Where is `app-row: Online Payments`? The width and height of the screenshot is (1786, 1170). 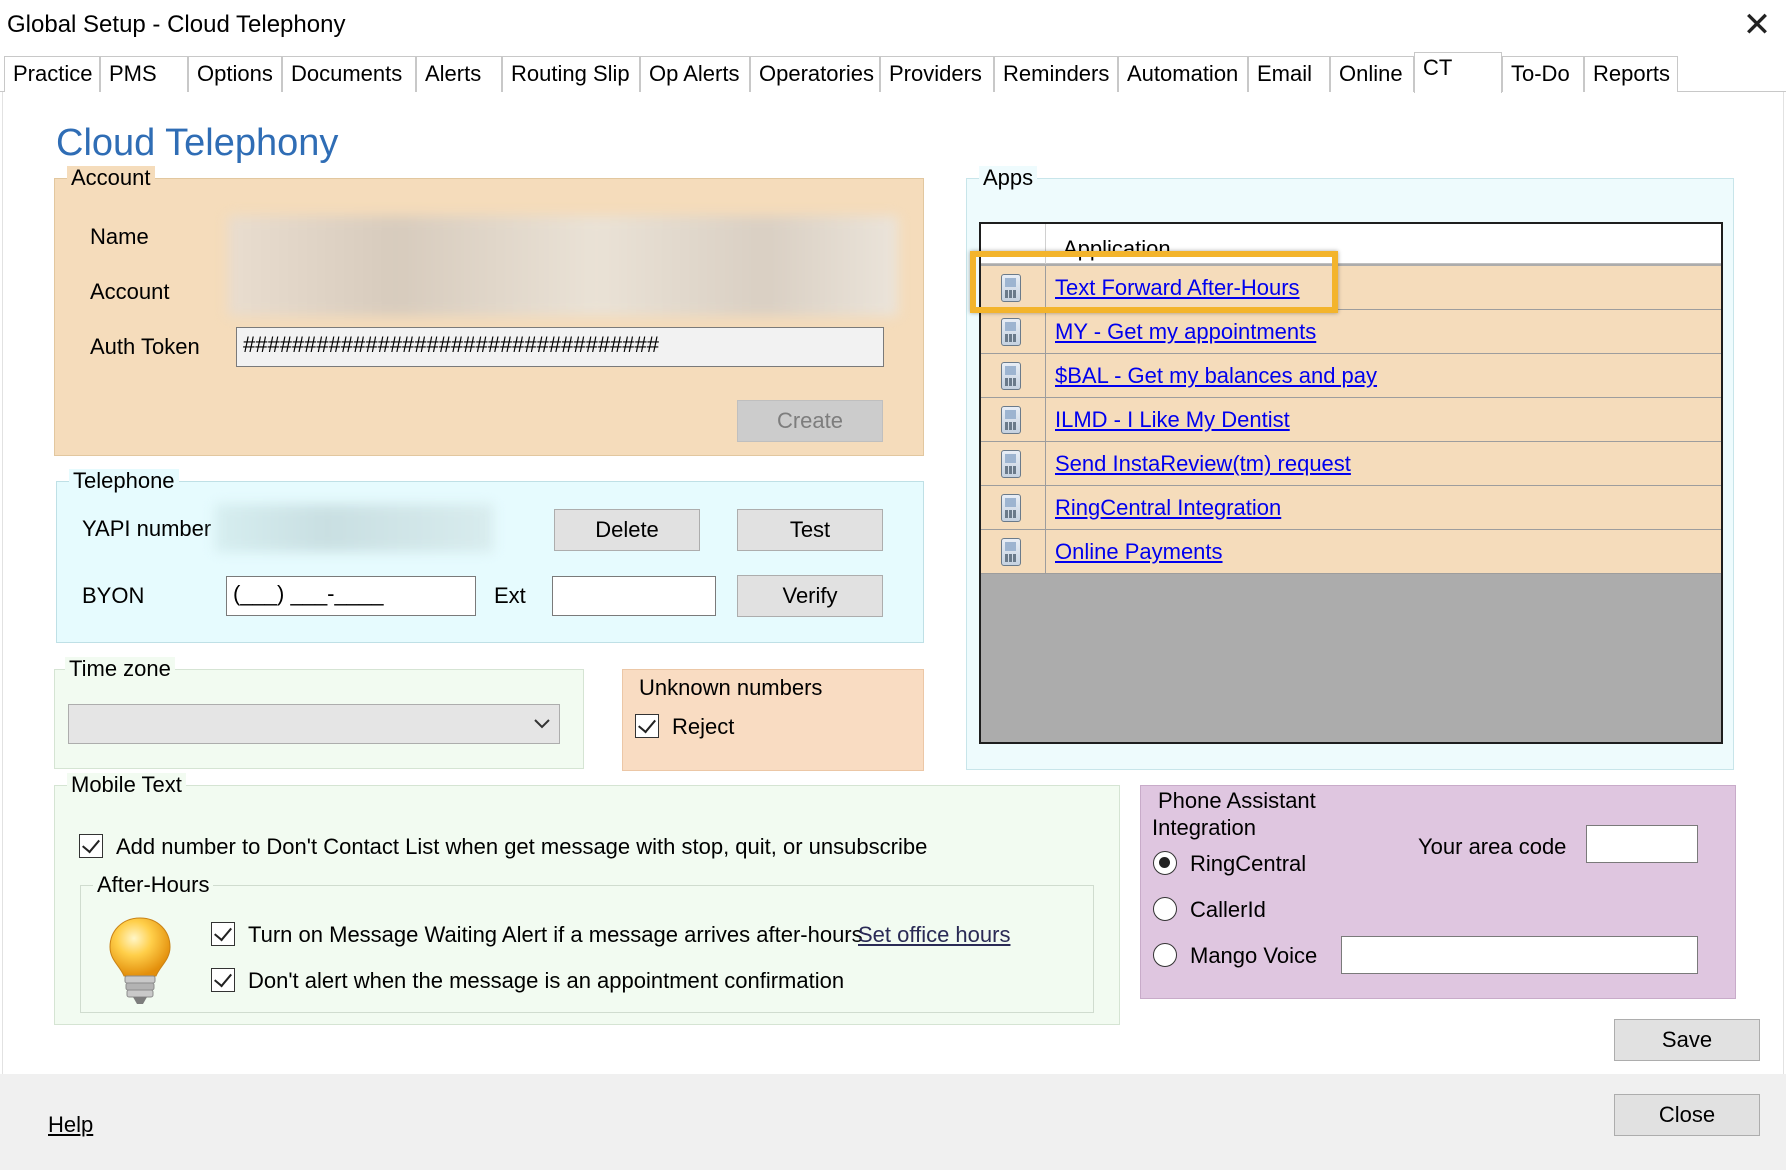 app-row: Online Payments is located at coordinates (1351, 552).